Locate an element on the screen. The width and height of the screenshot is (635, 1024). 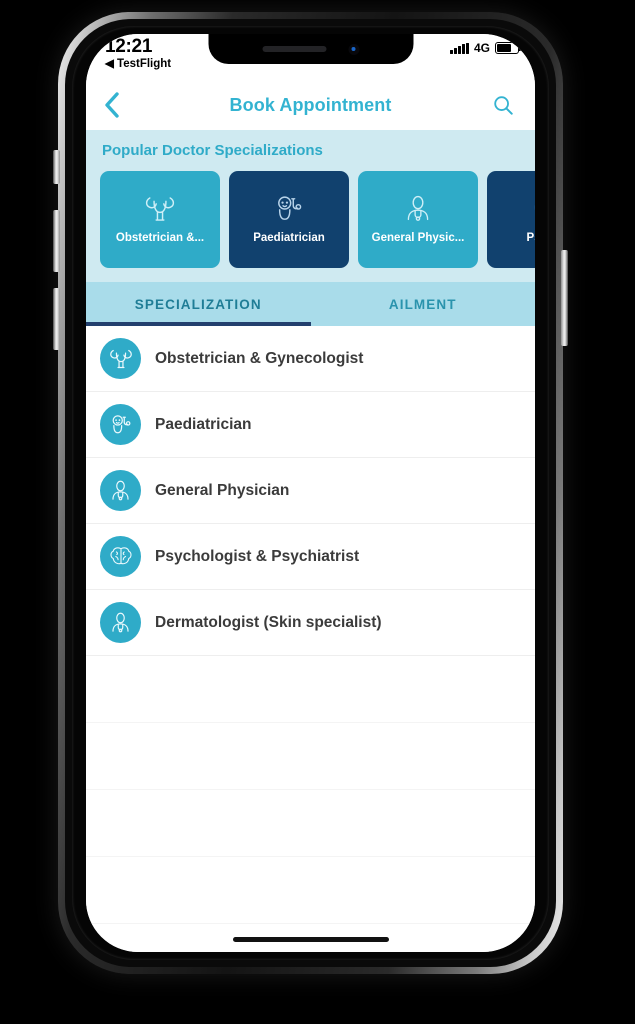
specialization-card-label: Psycho is located at coordinates (530, 237).